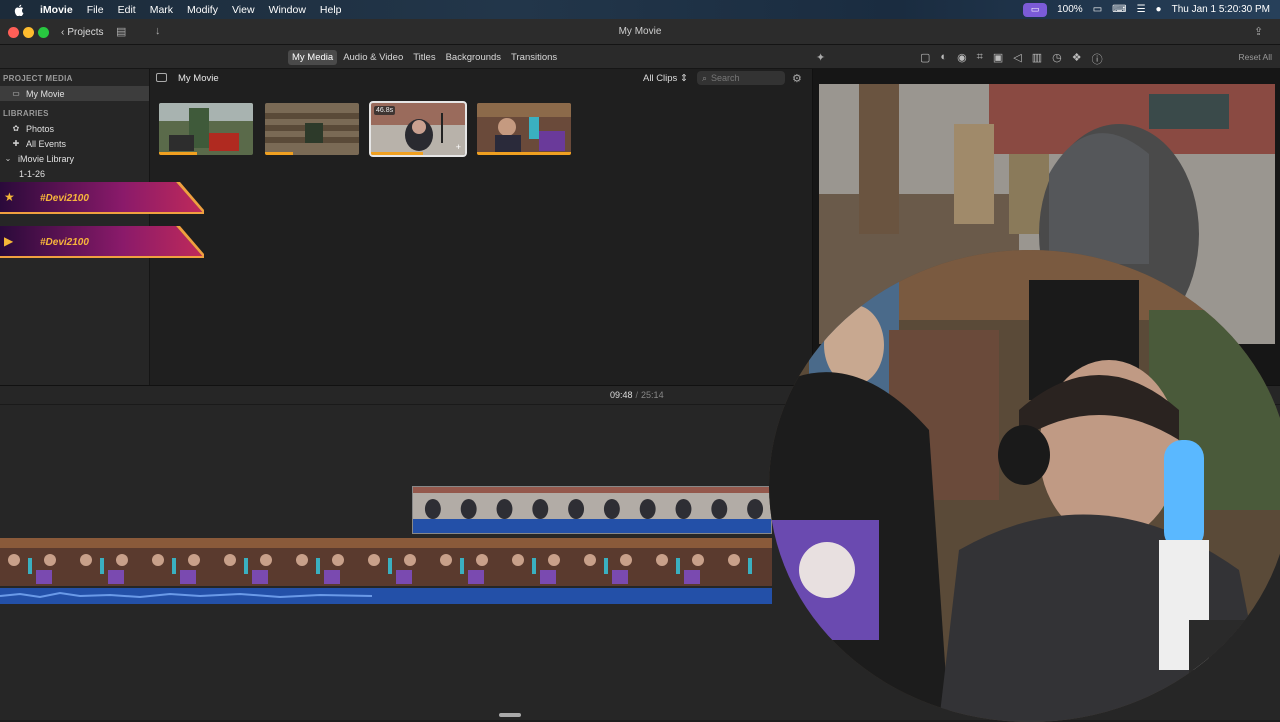 This screenshot has height=722, width=1280. I want to click on sidebar-item-photos: ✿ Photos, so click(74, 128).